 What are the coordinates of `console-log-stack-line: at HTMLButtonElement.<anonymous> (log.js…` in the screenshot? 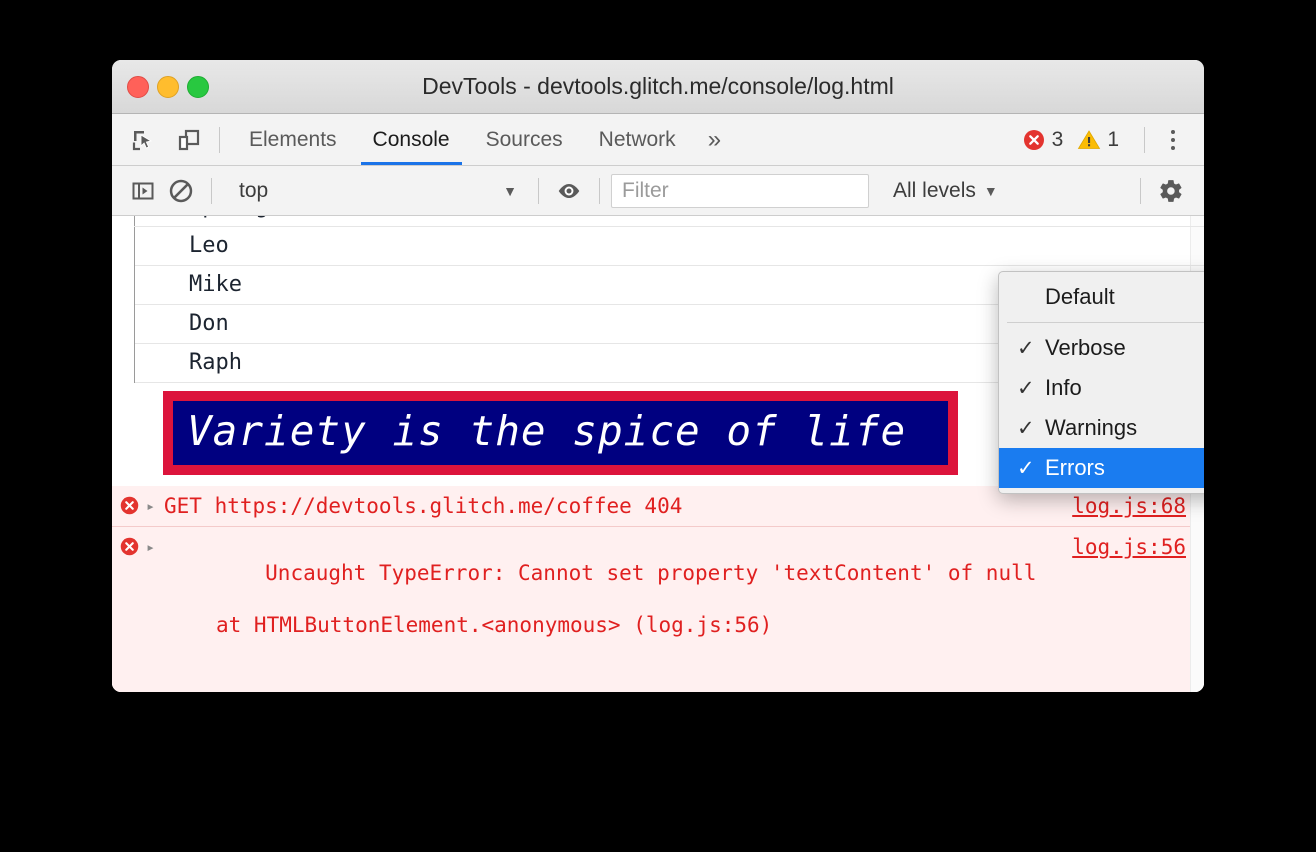 It's located at (613, 625).